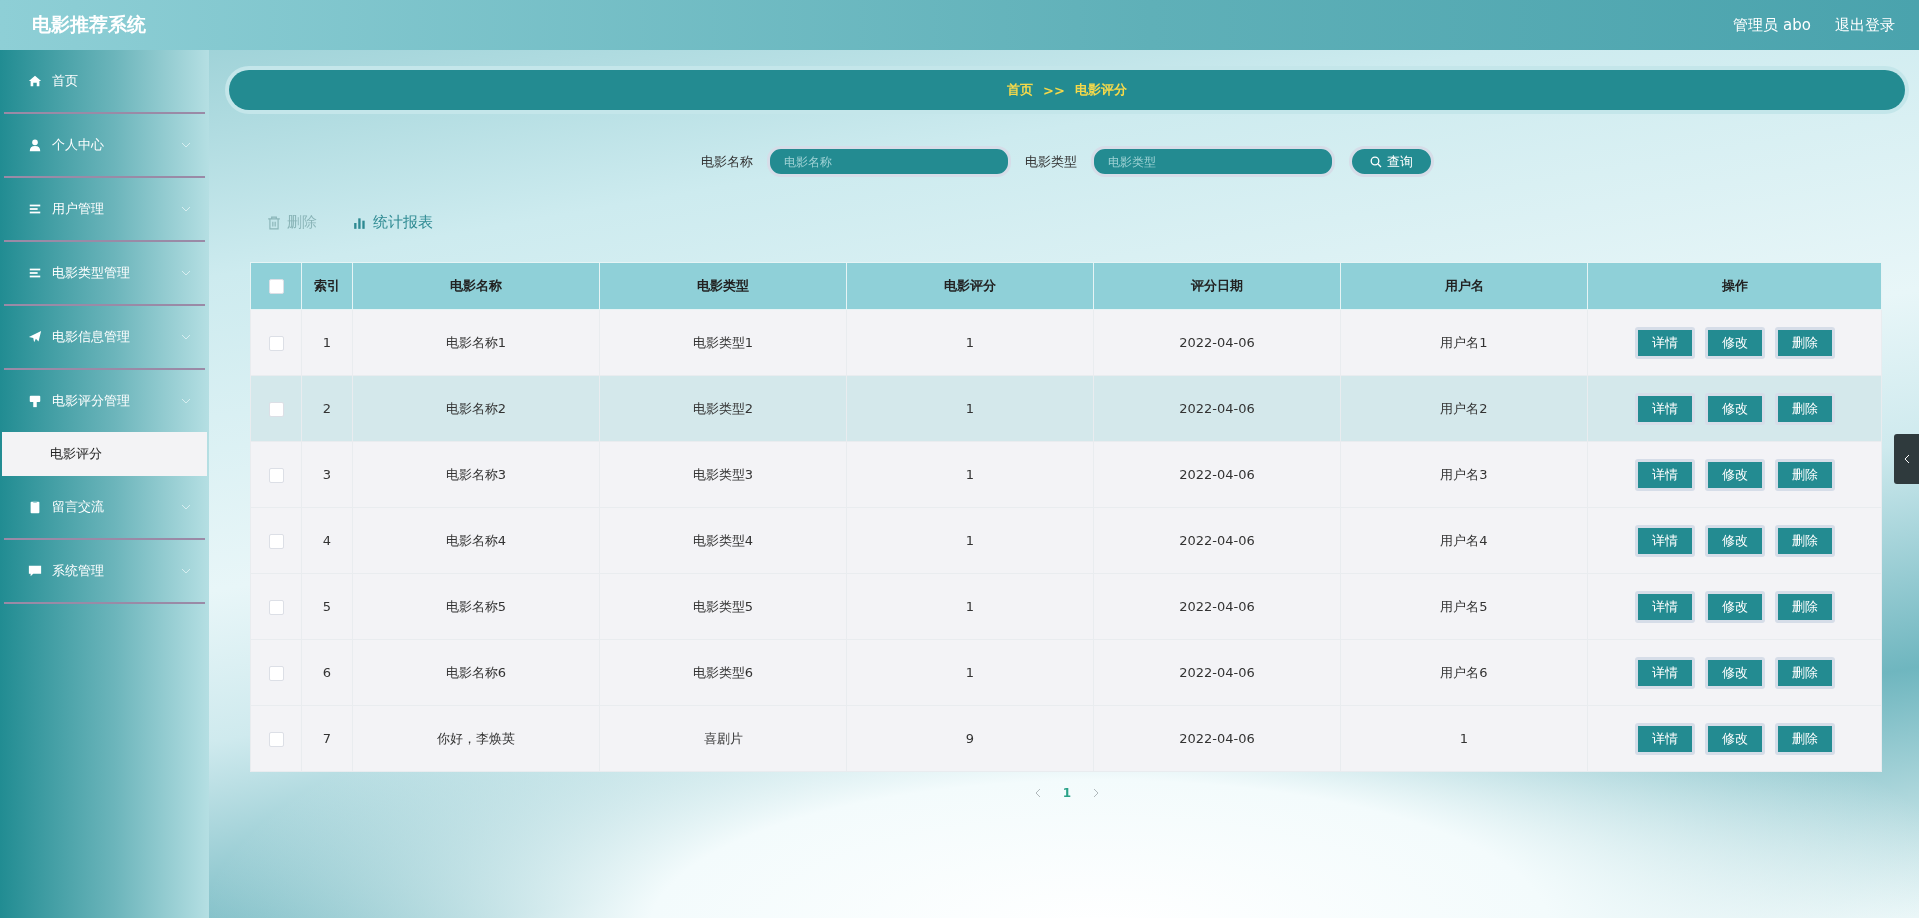  Describe the element at coordinates (1067, 793) in the screenshot. I see `page-number: 1` at that location.